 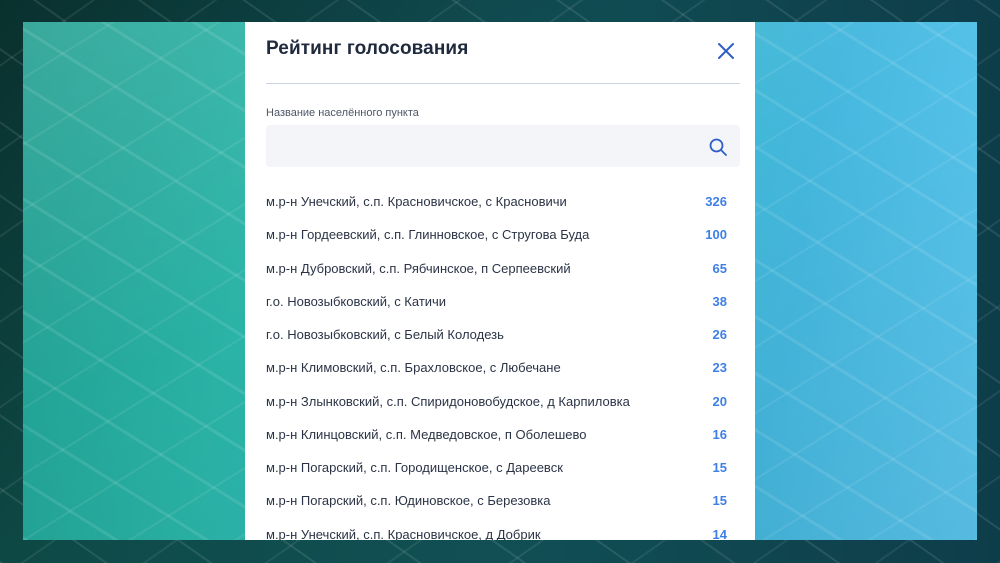 I want to click on search-icon, so click(x=718, y=147).